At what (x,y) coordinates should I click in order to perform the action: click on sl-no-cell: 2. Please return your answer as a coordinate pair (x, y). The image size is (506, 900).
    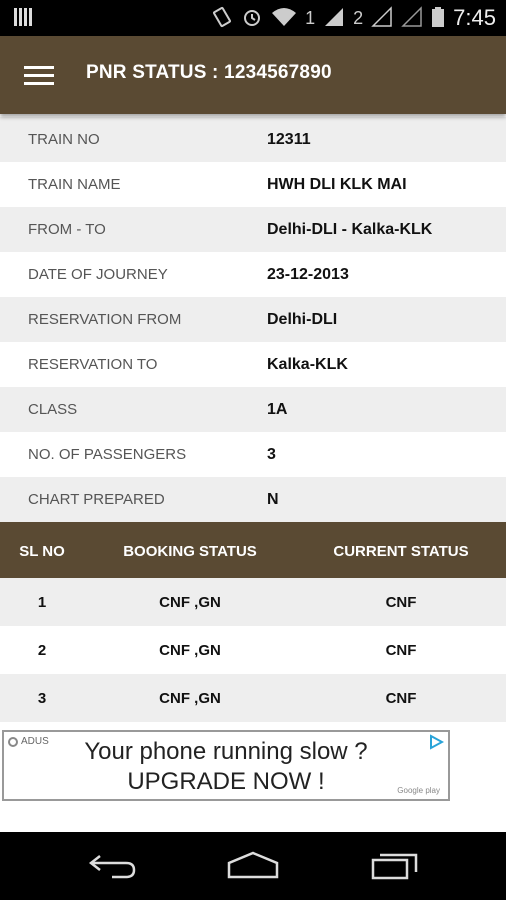
    Looking at the image, I should click on (42, 650).